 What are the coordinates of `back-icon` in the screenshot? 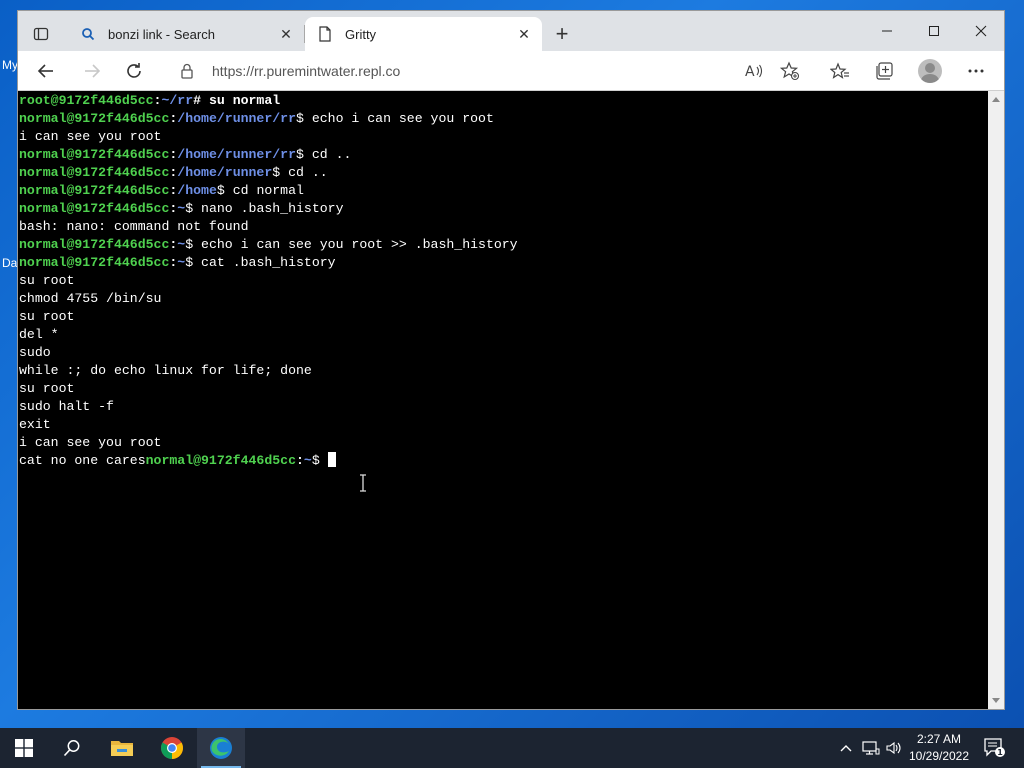 It's located at (46, 71).